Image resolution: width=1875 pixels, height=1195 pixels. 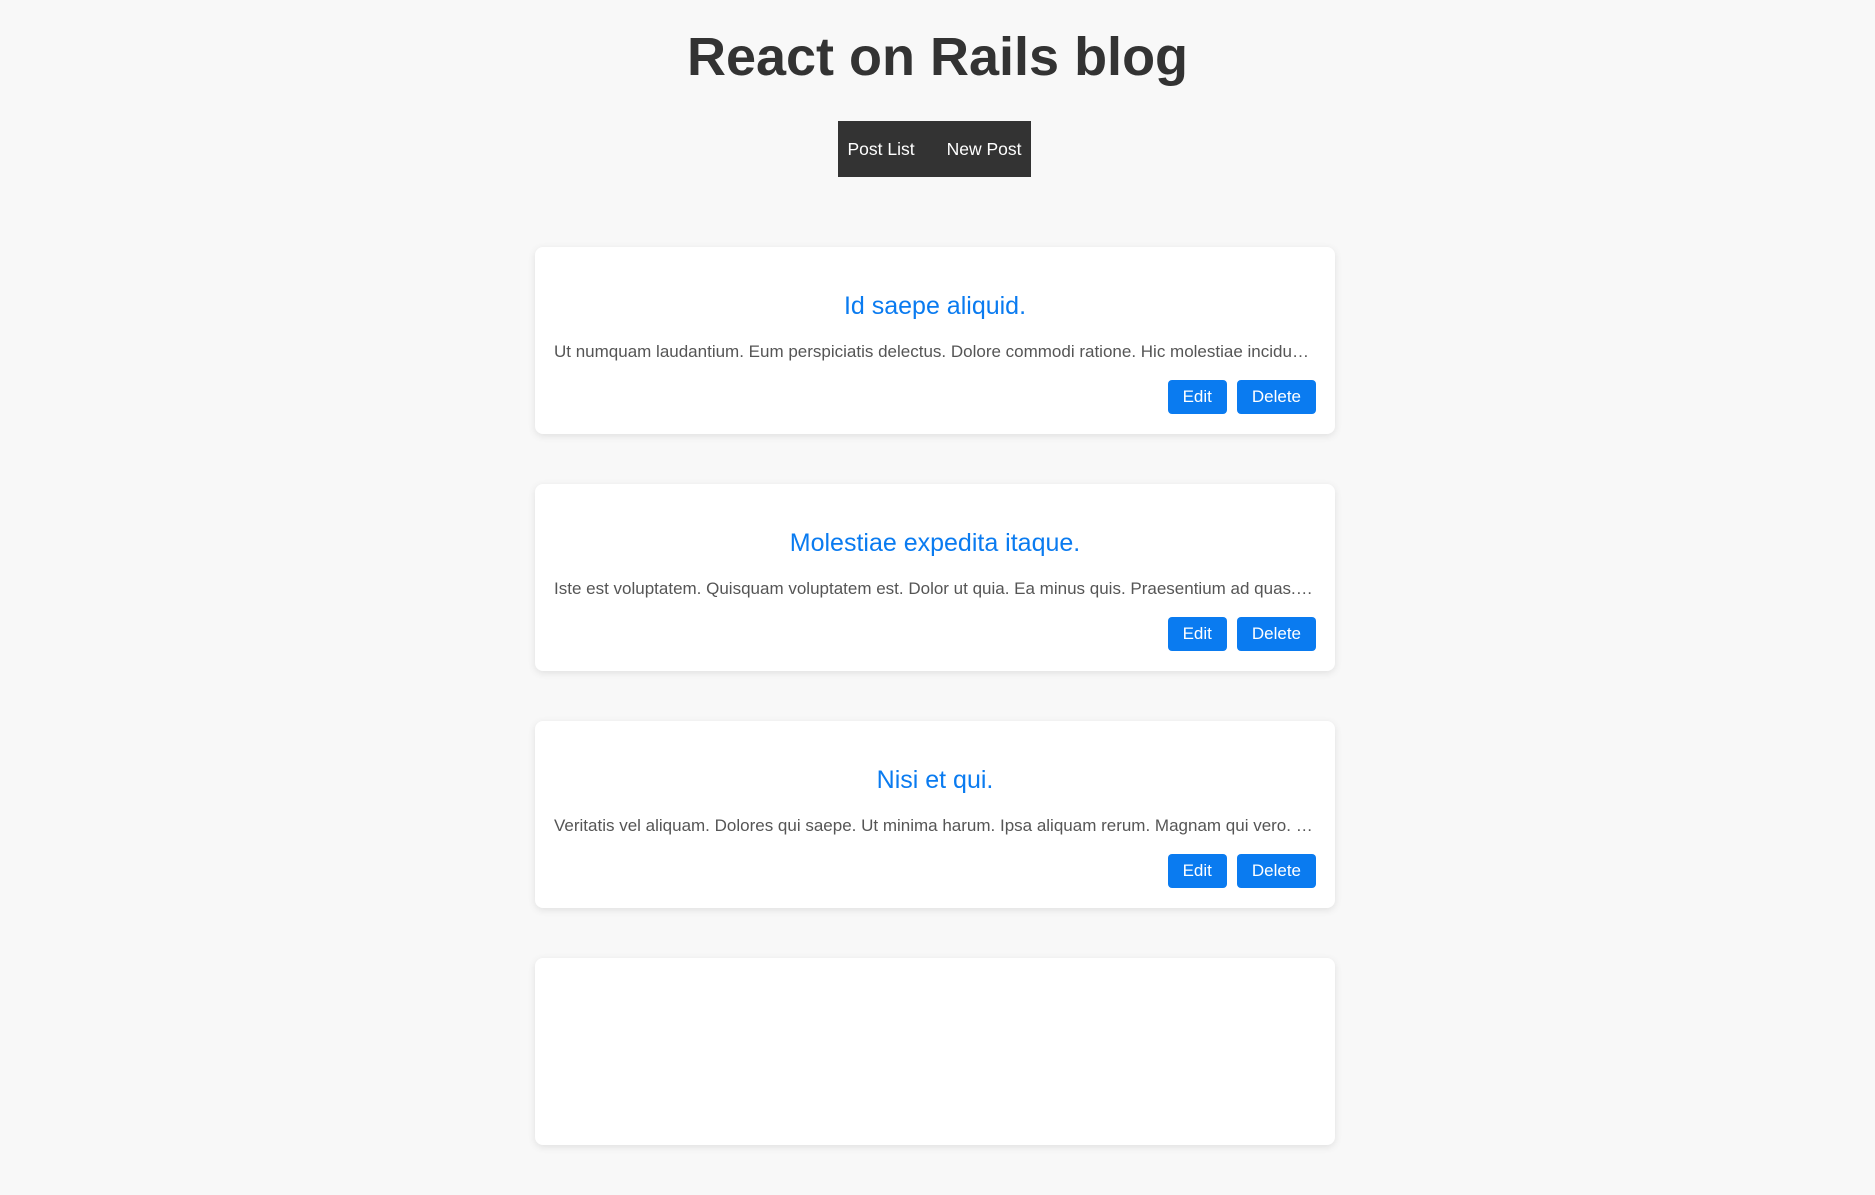 I want to click on main-nav: Post List New Post, so click(x=934, y=149).